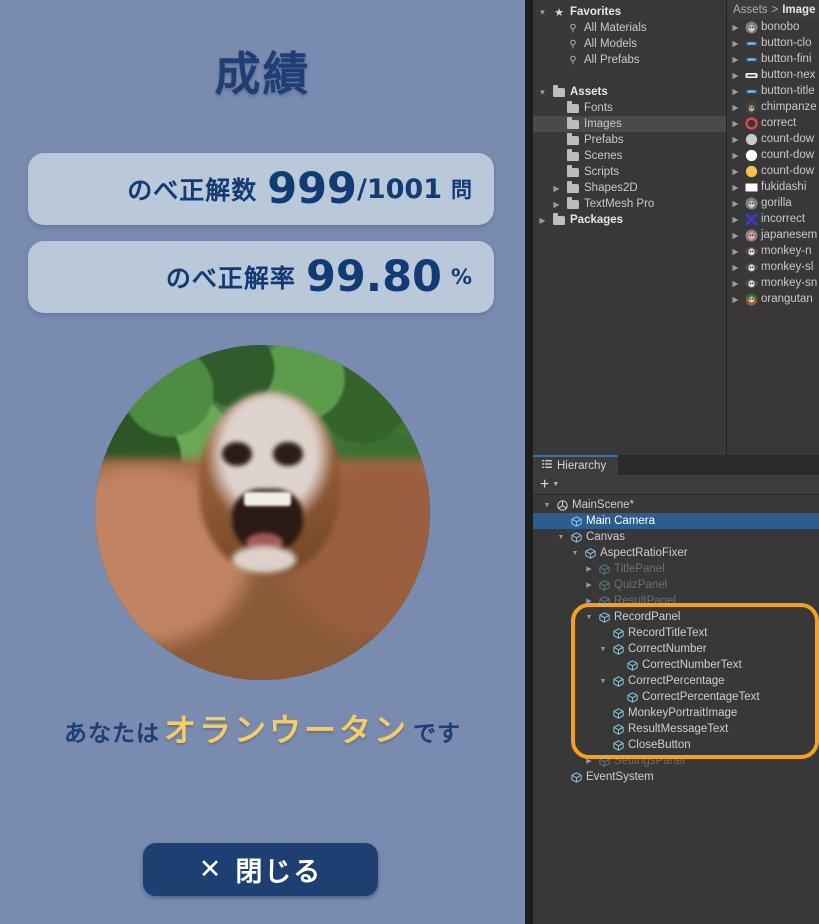  Describe the element at coordinates (555, 484) in the screenshot. I see `chevron-down-icon: ▼` at that location.